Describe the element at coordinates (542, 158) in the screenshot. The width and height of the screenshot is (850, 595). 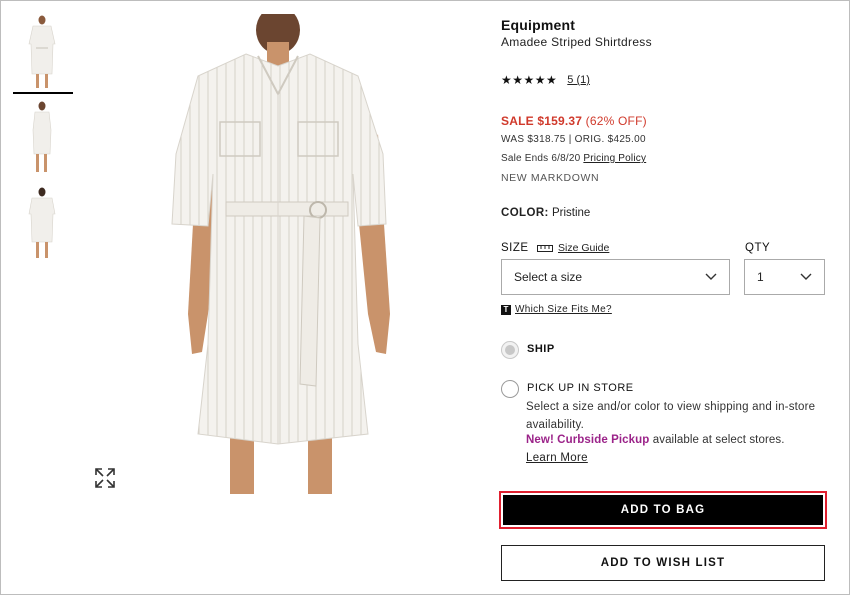
I see `sale-ends-text: Sale Ends 6/8/20` at that location.